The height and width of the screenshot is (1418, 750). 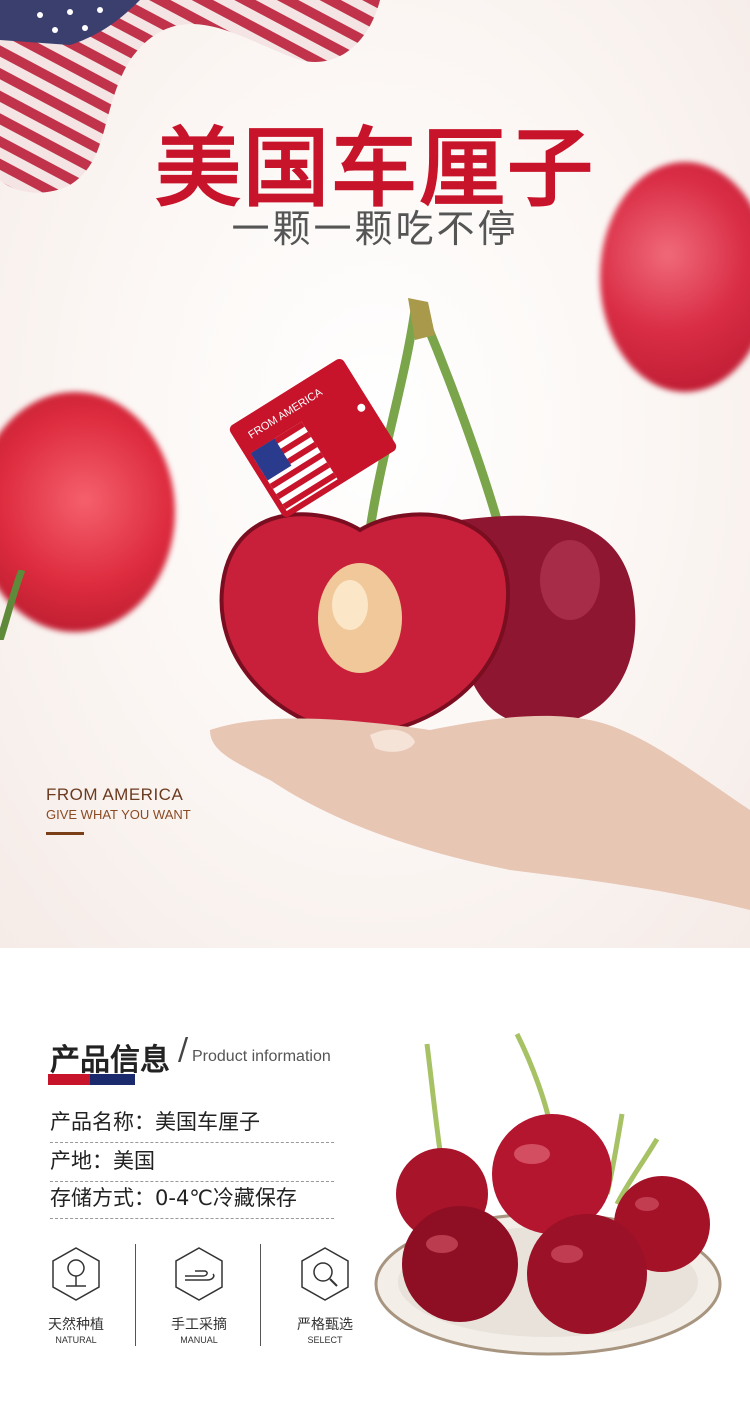 I want to click on cherry-bowl-image, so click(x=548, y=1194).